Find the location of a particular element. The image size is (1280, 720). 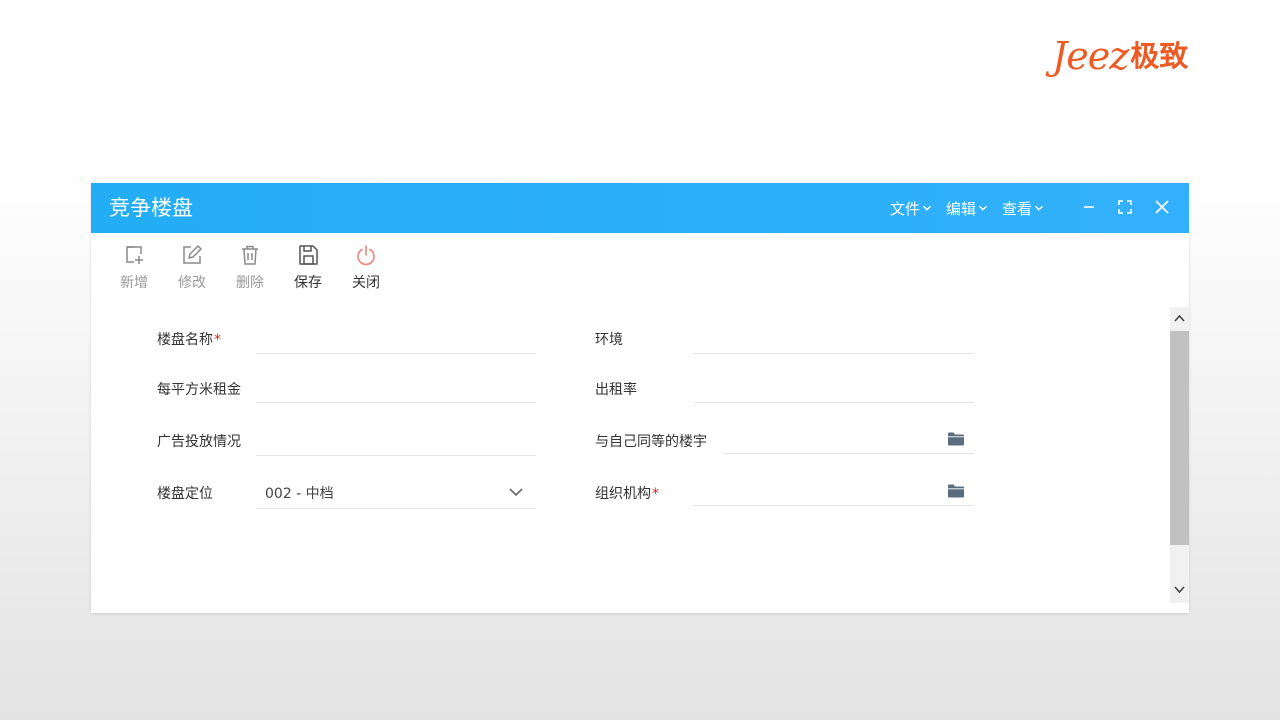

organization-input is located at coordinates (834, 491).